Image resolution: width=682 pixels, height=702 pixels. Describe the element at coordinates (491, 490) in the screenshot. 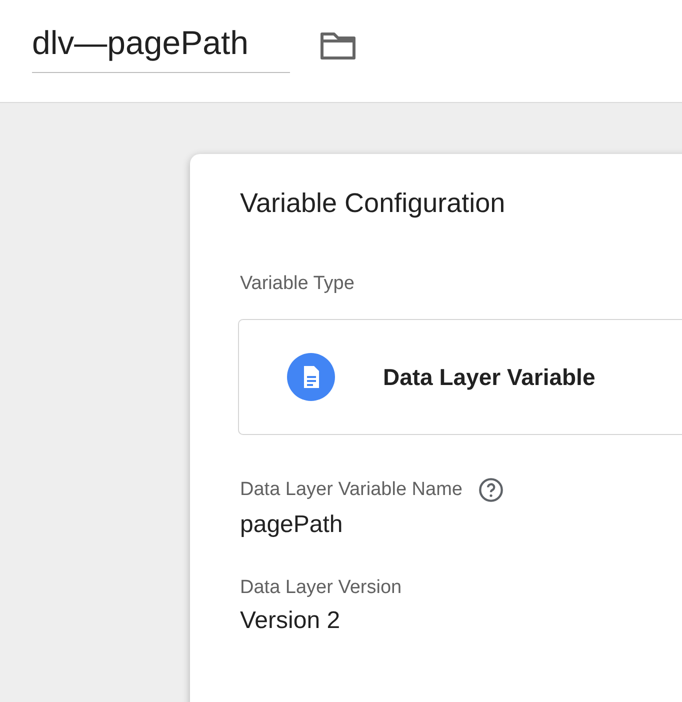

I see `help-icon` at that location.